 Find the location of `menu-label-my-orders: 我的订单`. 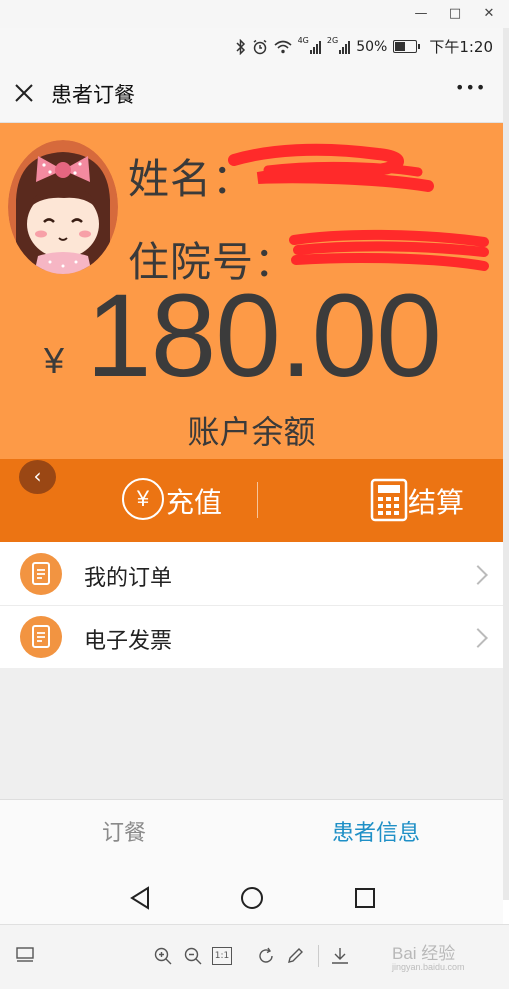

menu-label-my-orders: 我的订单 is located at coordinates (128, 578).